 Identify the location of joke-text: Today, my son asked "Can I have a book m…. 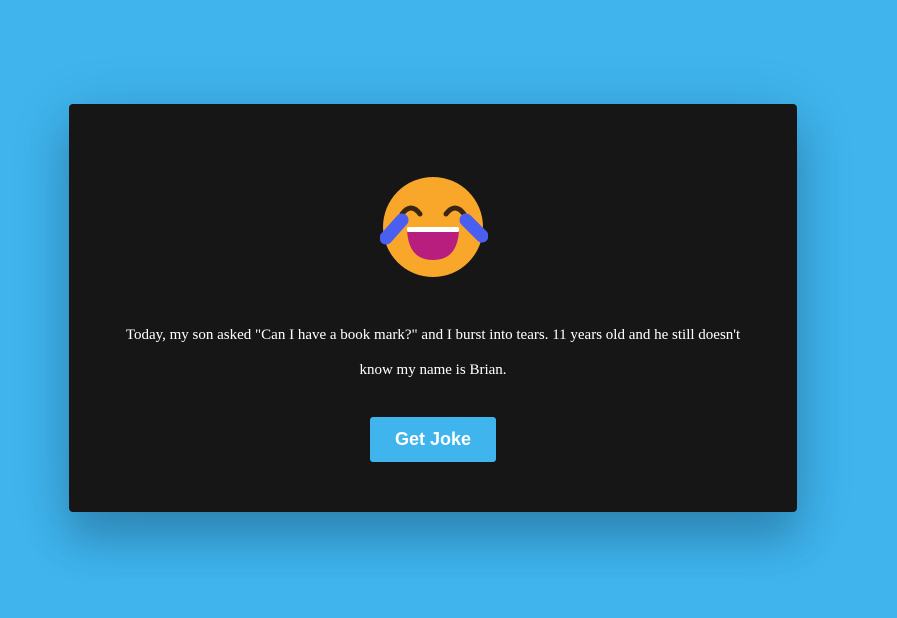
(433, 352).